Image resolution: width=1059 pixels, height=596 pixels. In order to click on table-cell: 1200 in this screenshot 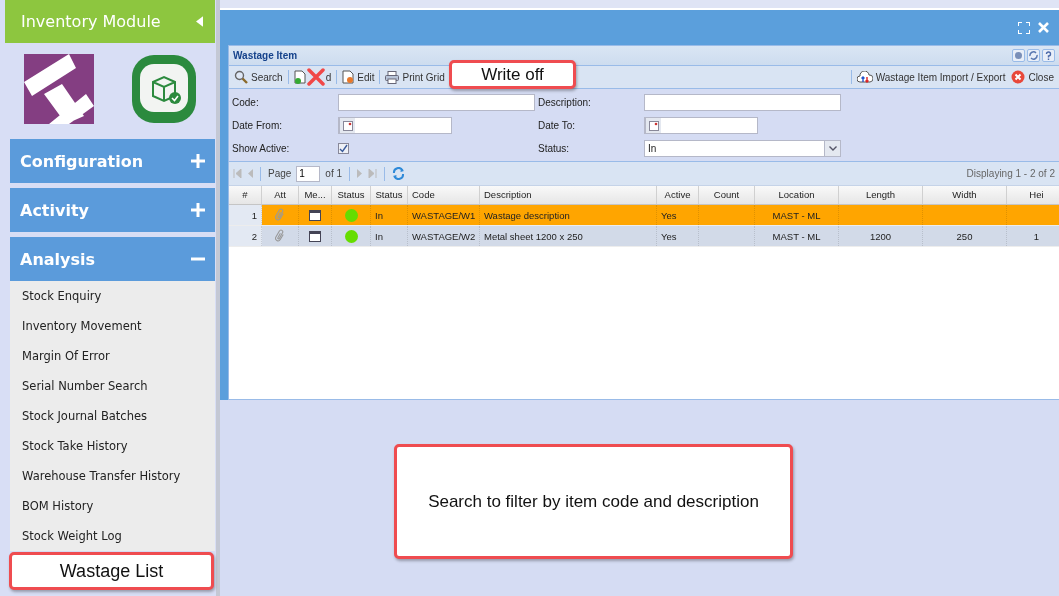, I will do `click(881, 236)`.